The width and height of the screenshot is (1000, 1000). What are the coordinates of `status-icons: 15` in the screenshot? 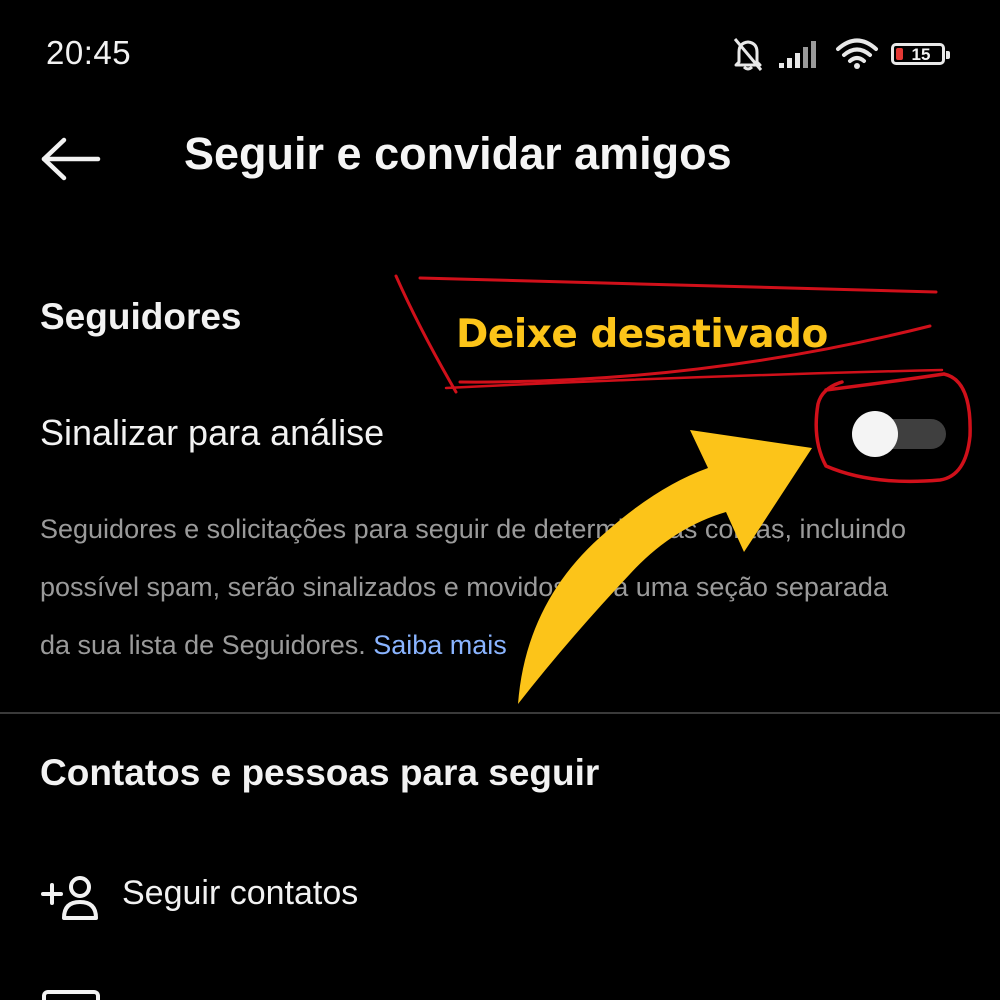 It's located at (840, 54).